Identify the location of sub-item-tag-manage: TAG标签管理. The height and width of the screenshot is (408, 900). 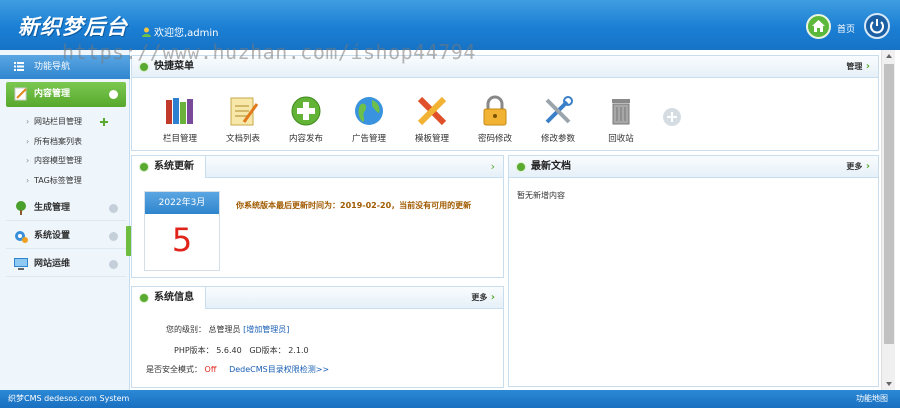
(76, 181).